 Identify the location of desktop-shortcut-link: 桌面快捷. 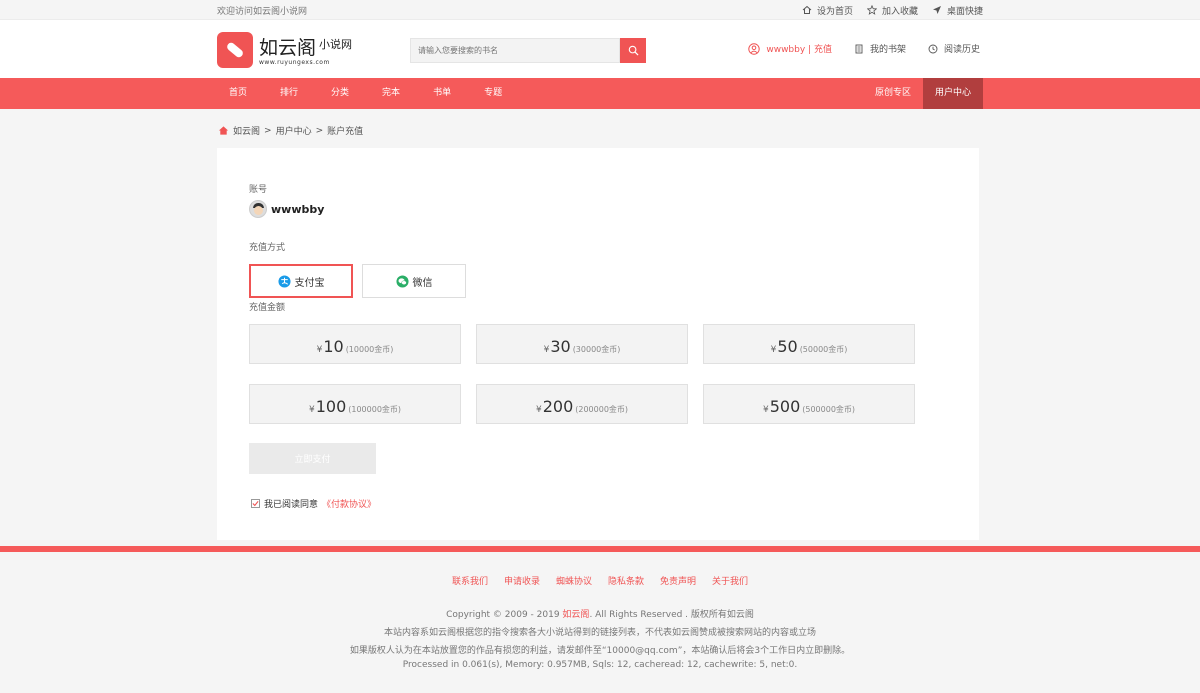
(957, 10).